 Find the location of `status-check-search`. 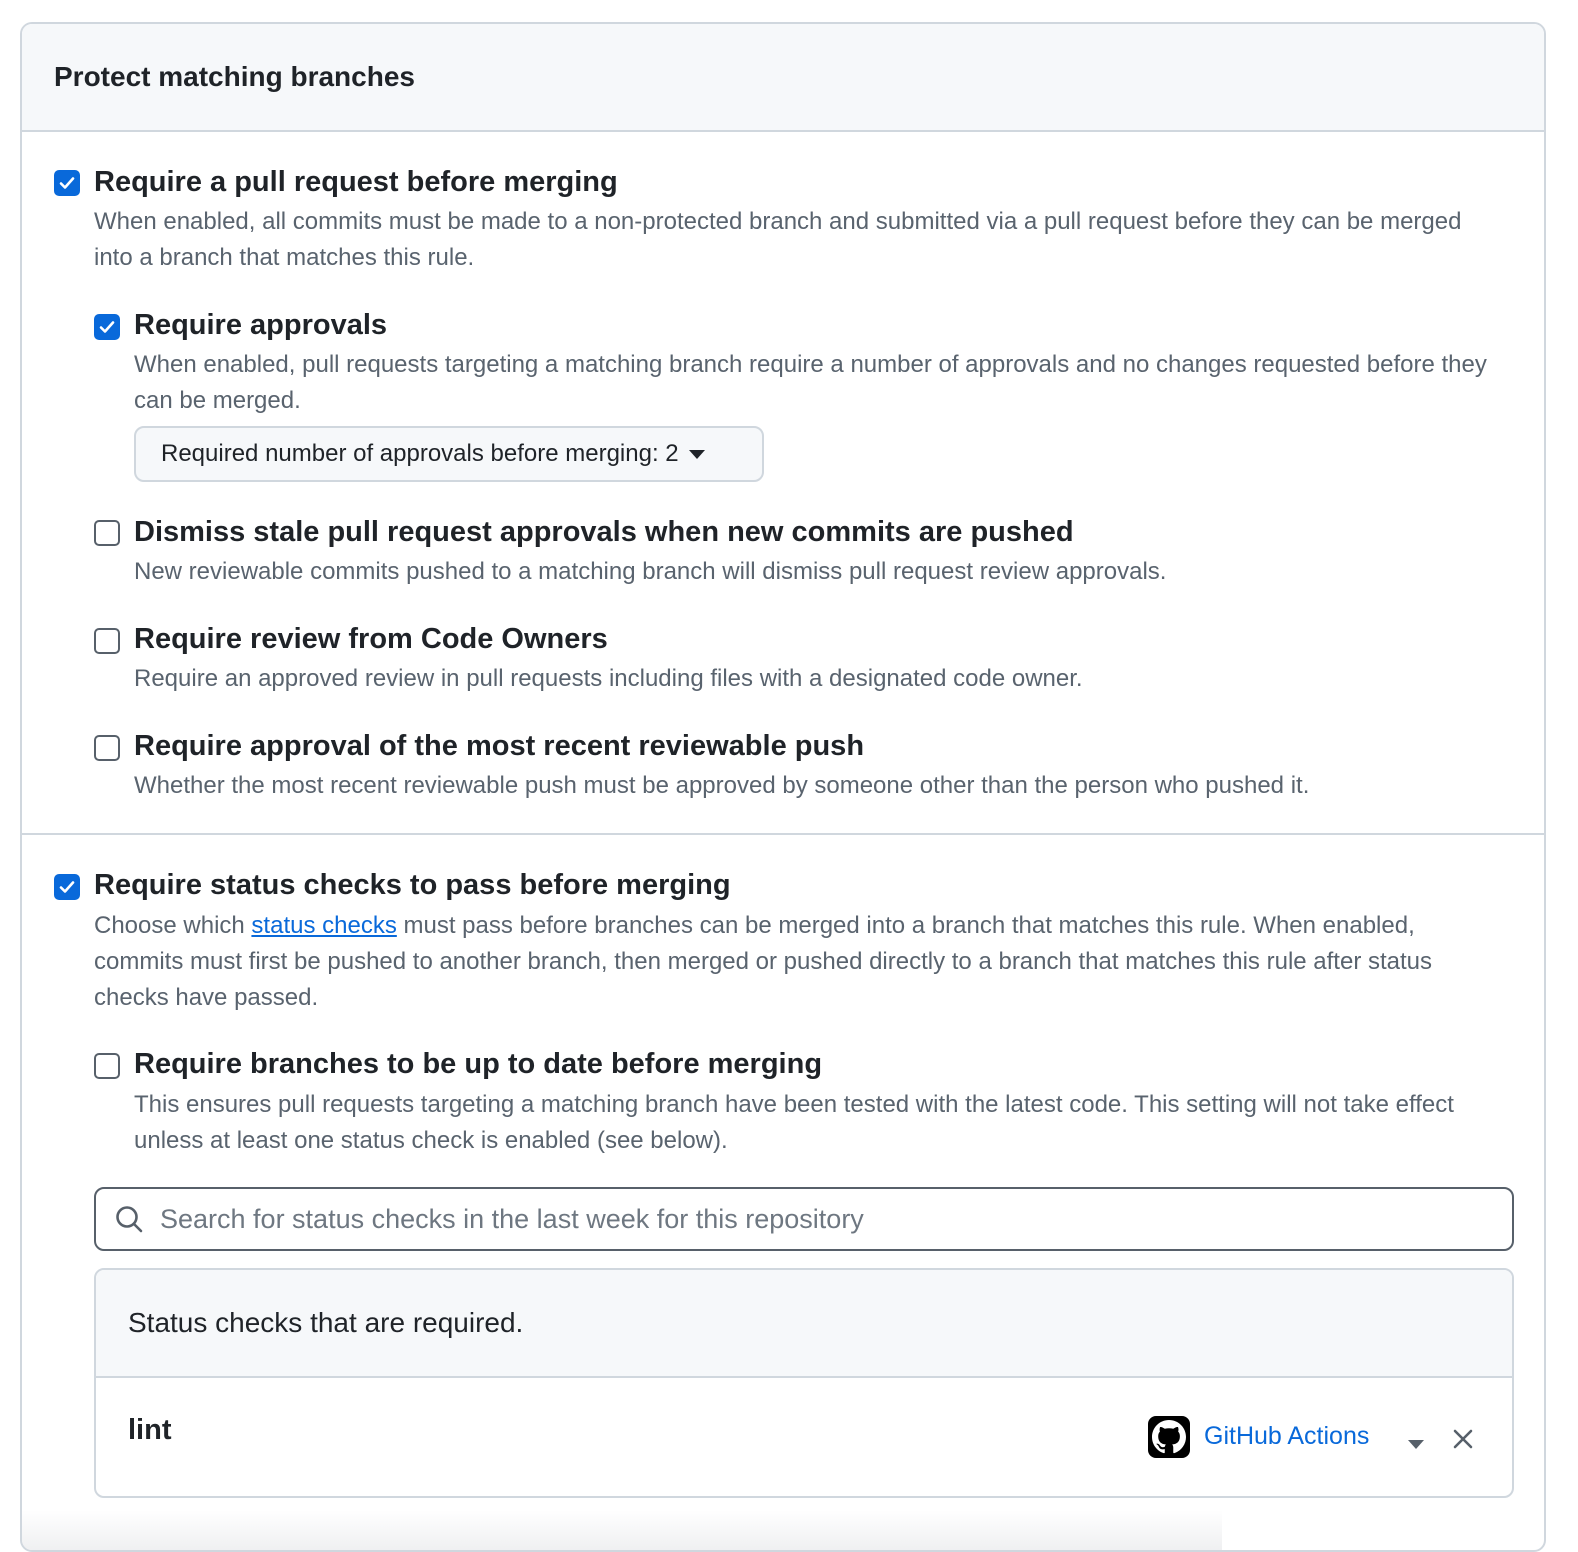

status-check-search is located at coordinates (804, 1219).